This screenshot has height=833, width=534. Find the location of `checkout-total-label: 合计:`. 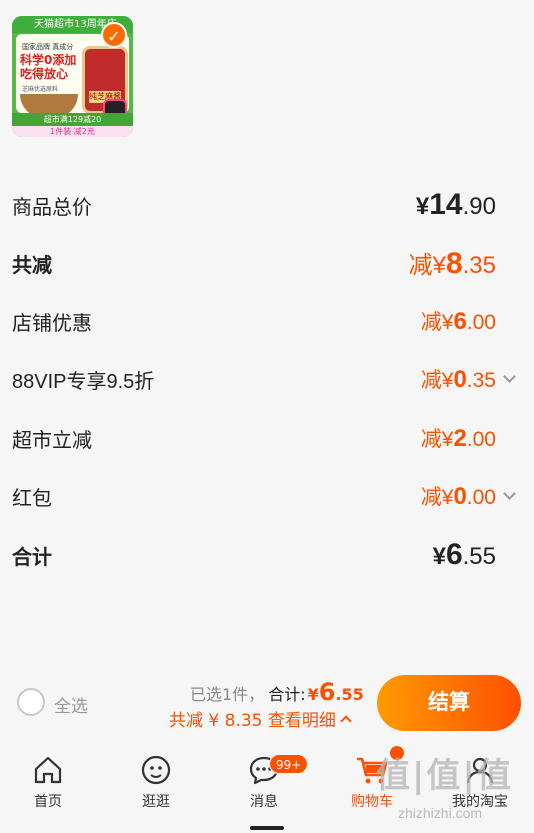

checkout-total-label: 合计: is located at coordinates (287, 694).